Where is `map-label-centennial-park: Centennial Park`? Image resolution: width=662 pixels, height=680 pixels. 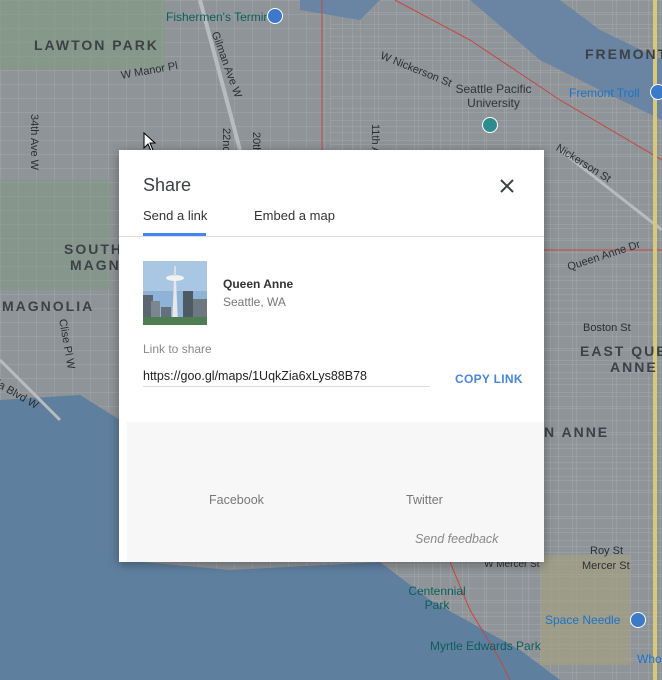 map-label-centennial-park: Centennial Park is located at coordinates (437, 598).